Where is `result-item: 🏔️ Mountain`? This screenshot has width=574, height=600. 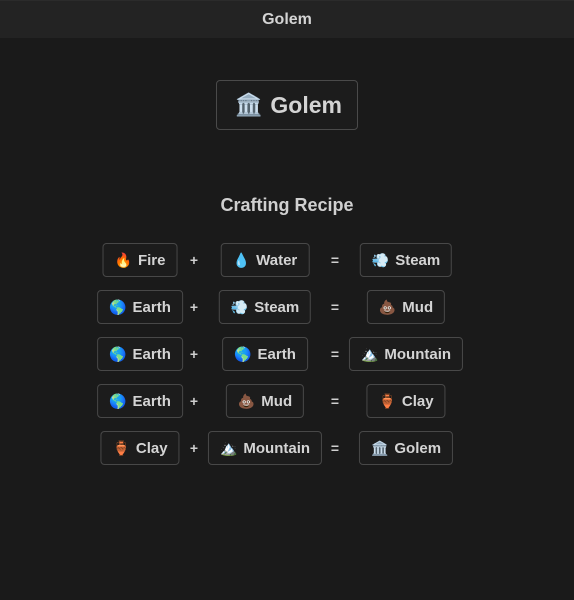 result-item: 🏔️ Mountain is located at coordinates (406, 354).